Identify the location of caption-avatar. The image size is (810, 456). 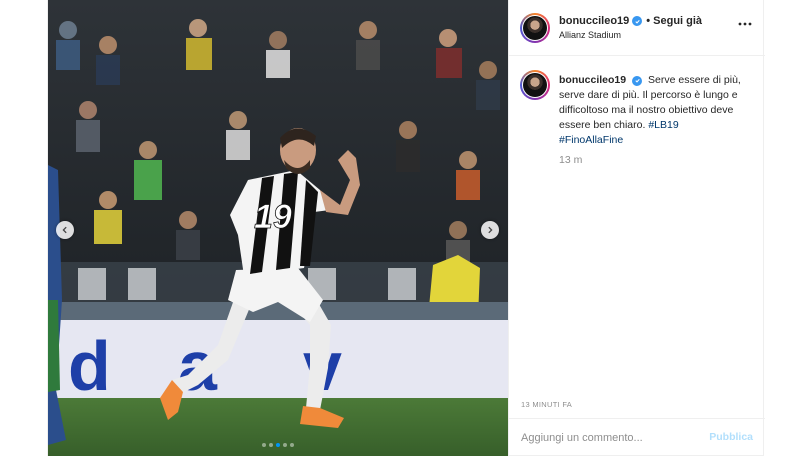
(535, 85).